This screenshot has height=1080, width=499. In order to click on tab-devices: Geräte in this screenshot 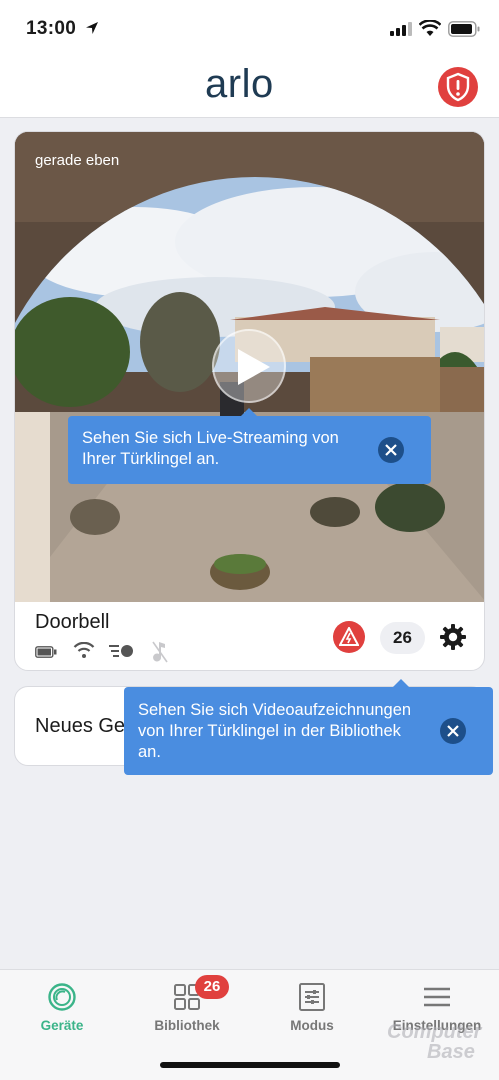, I will do `click(62, 1005)`.